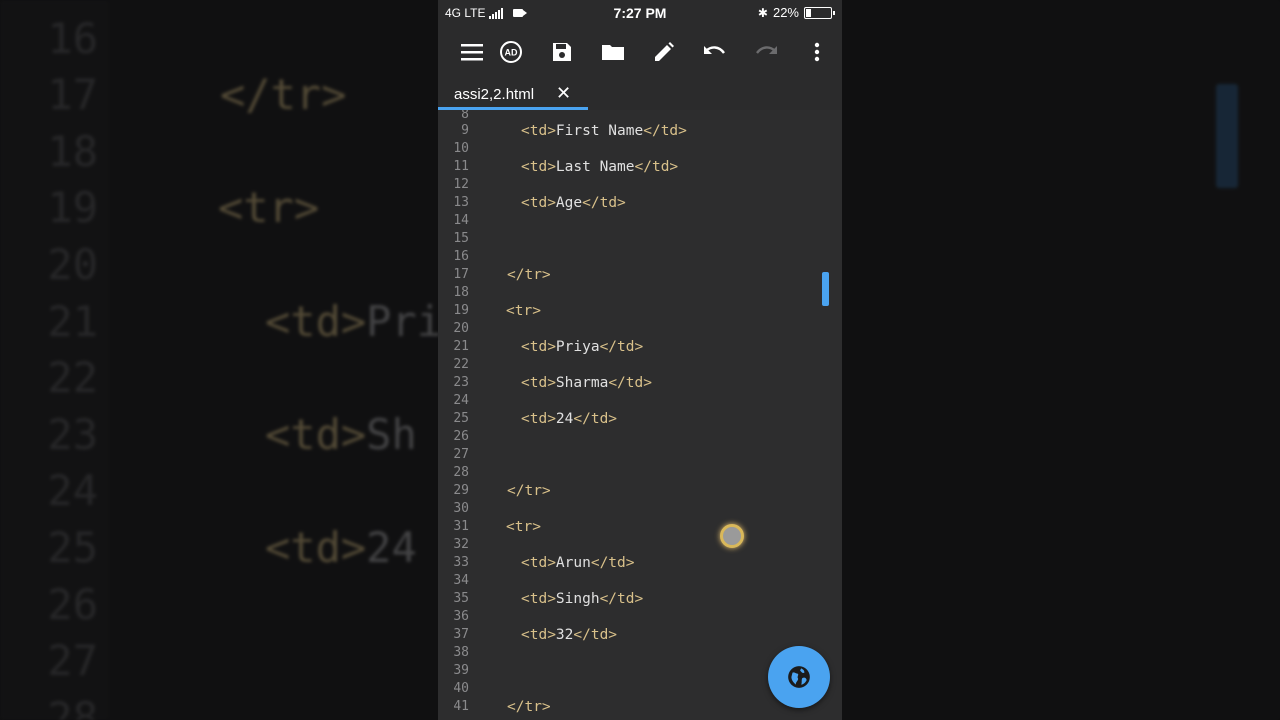 The image size is (1280, 720). Describe the element at coordinates (461, 490) in the screenshot. I see `line-number: 29` at that location.